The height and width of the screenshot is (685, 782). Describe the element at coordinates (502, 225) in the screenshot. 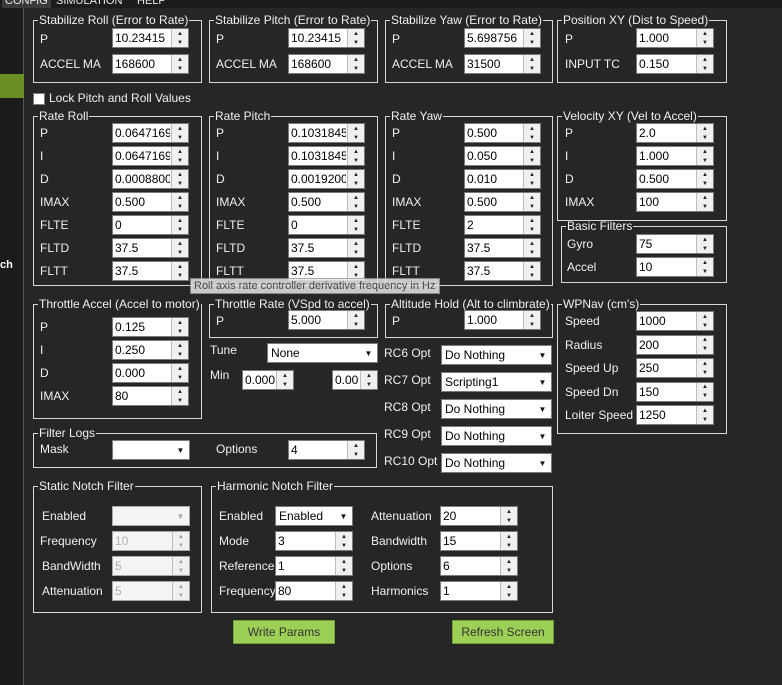

I see `rate-yaw-input: 2 ▲ ▼` at that location.